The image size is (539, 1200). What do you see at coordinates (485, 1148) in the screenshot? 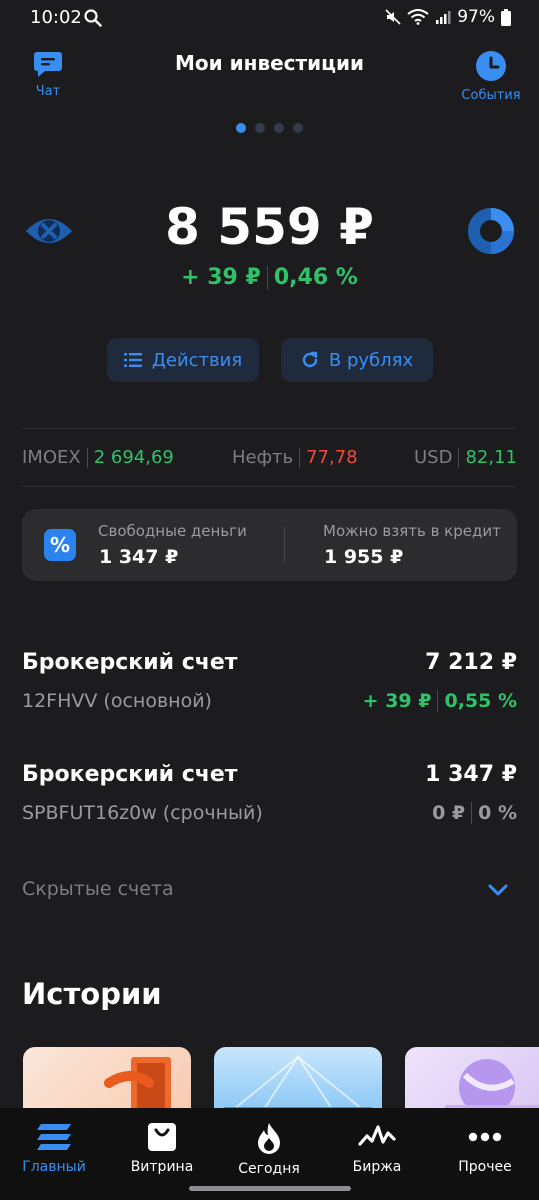
I see `nav-more: Прочее` at bounding box center [485, 1148].